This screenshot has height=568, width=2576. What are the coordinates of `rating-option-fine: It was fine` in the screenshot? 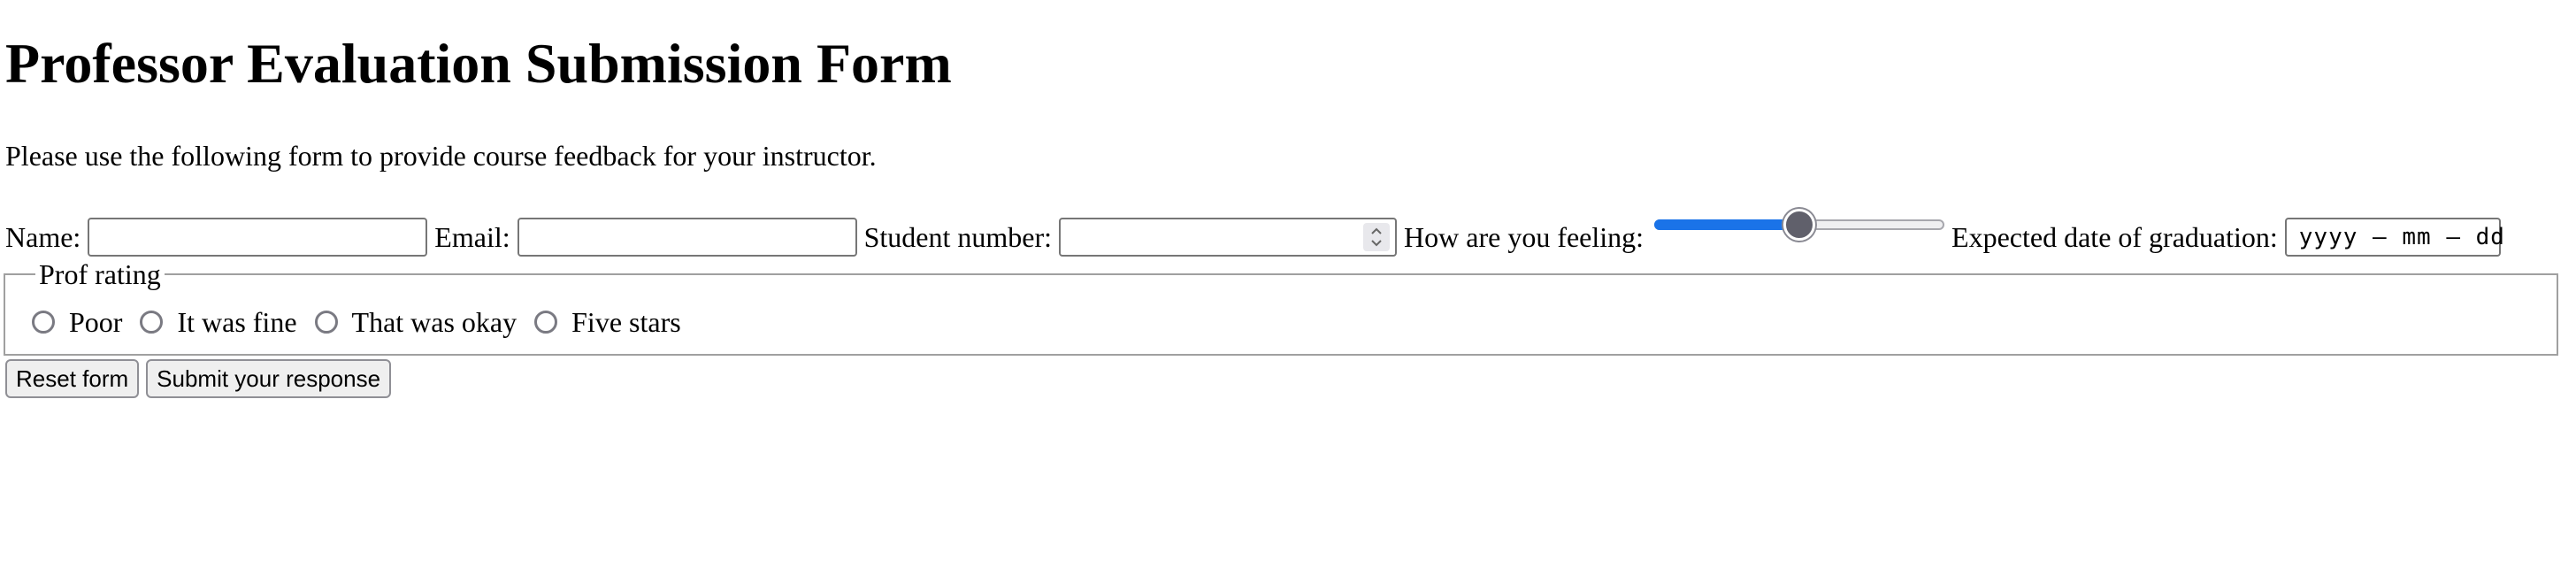 It's located at (218, 322).